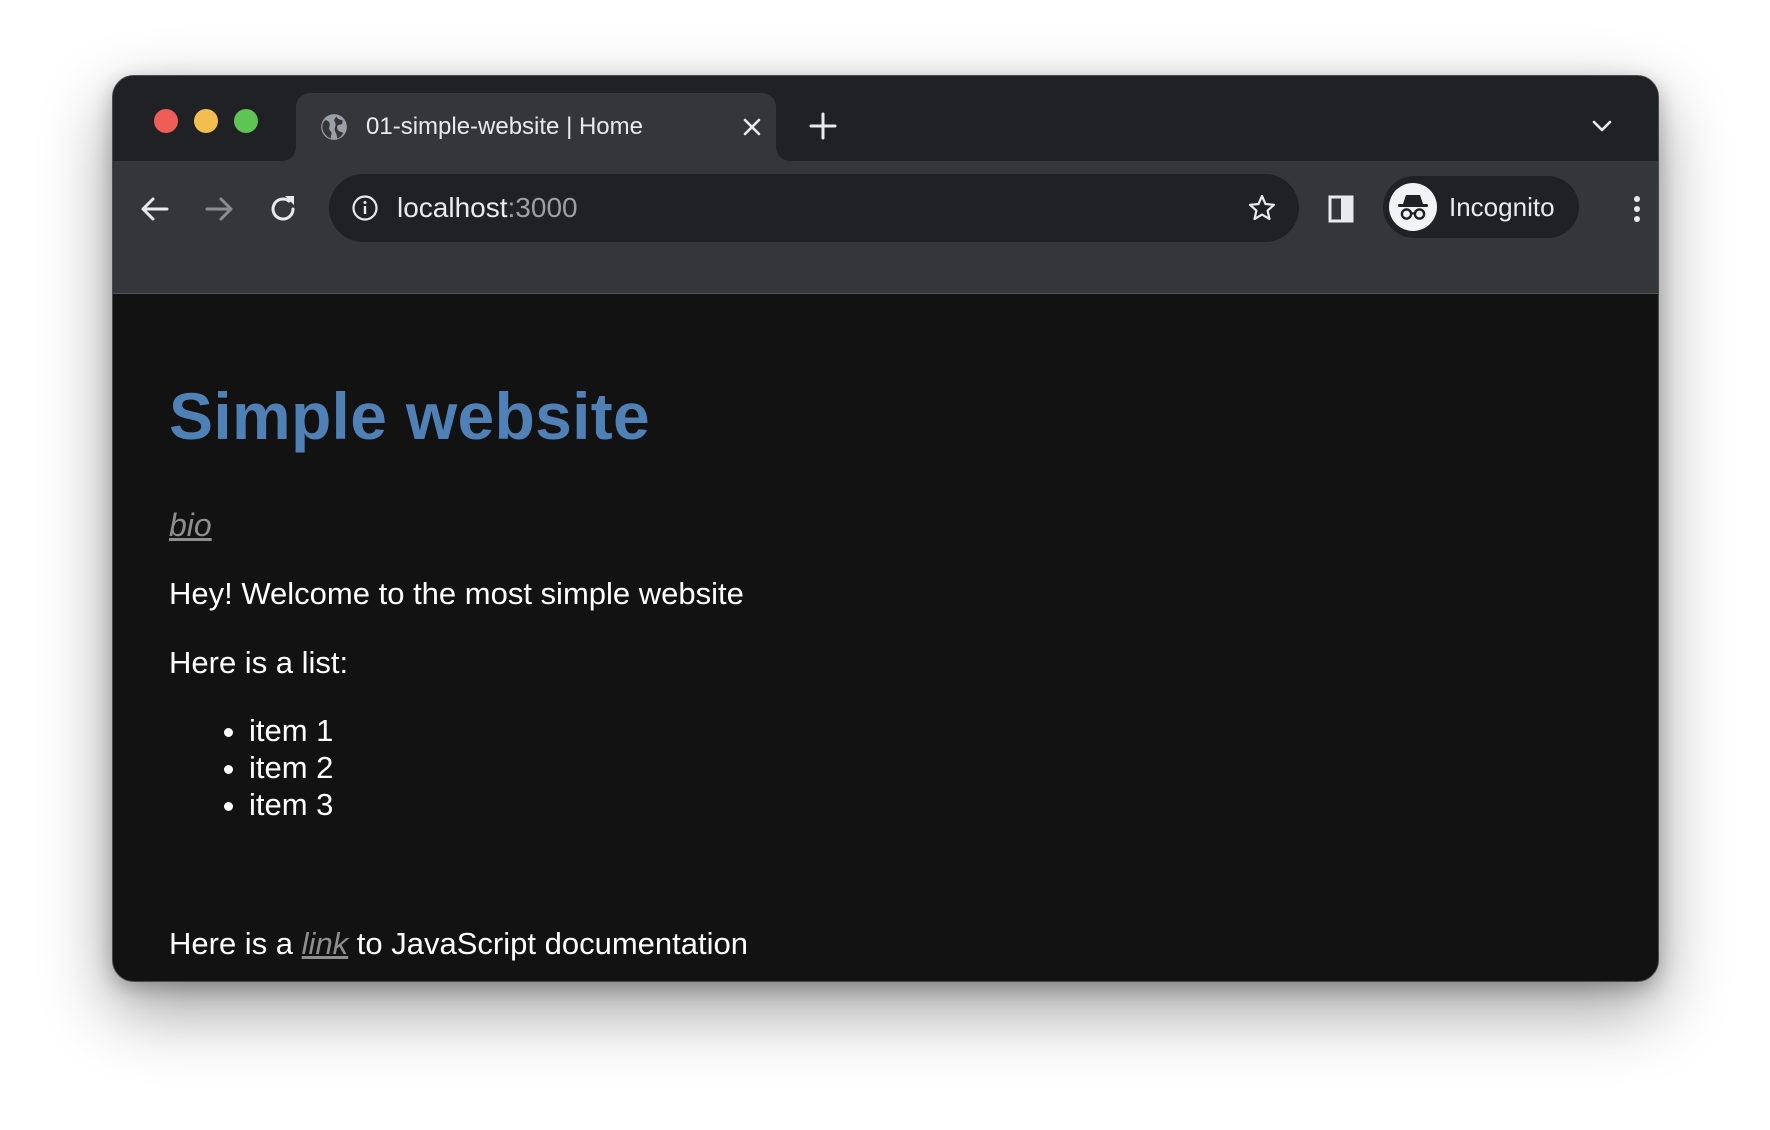 The width and height of the screenshot is (1770, 1130). I want to click on incognito-icon, so click(1413, 207).